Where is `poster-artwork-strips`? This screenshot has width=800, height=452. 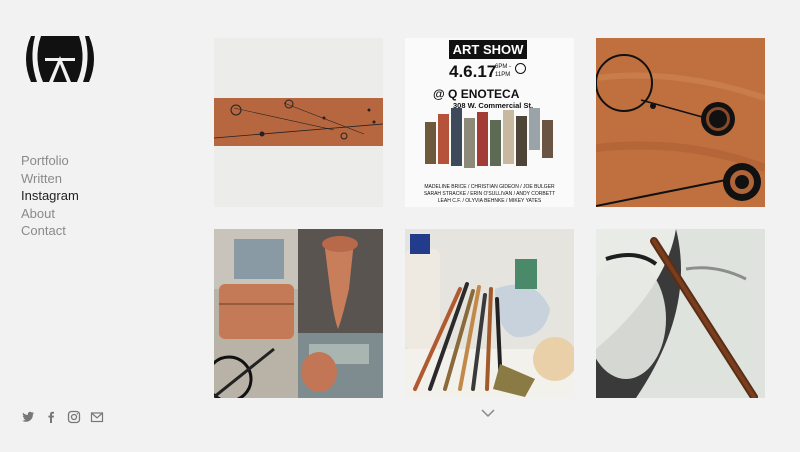
poster-artwork-strips is located at coordinates (489, 138).